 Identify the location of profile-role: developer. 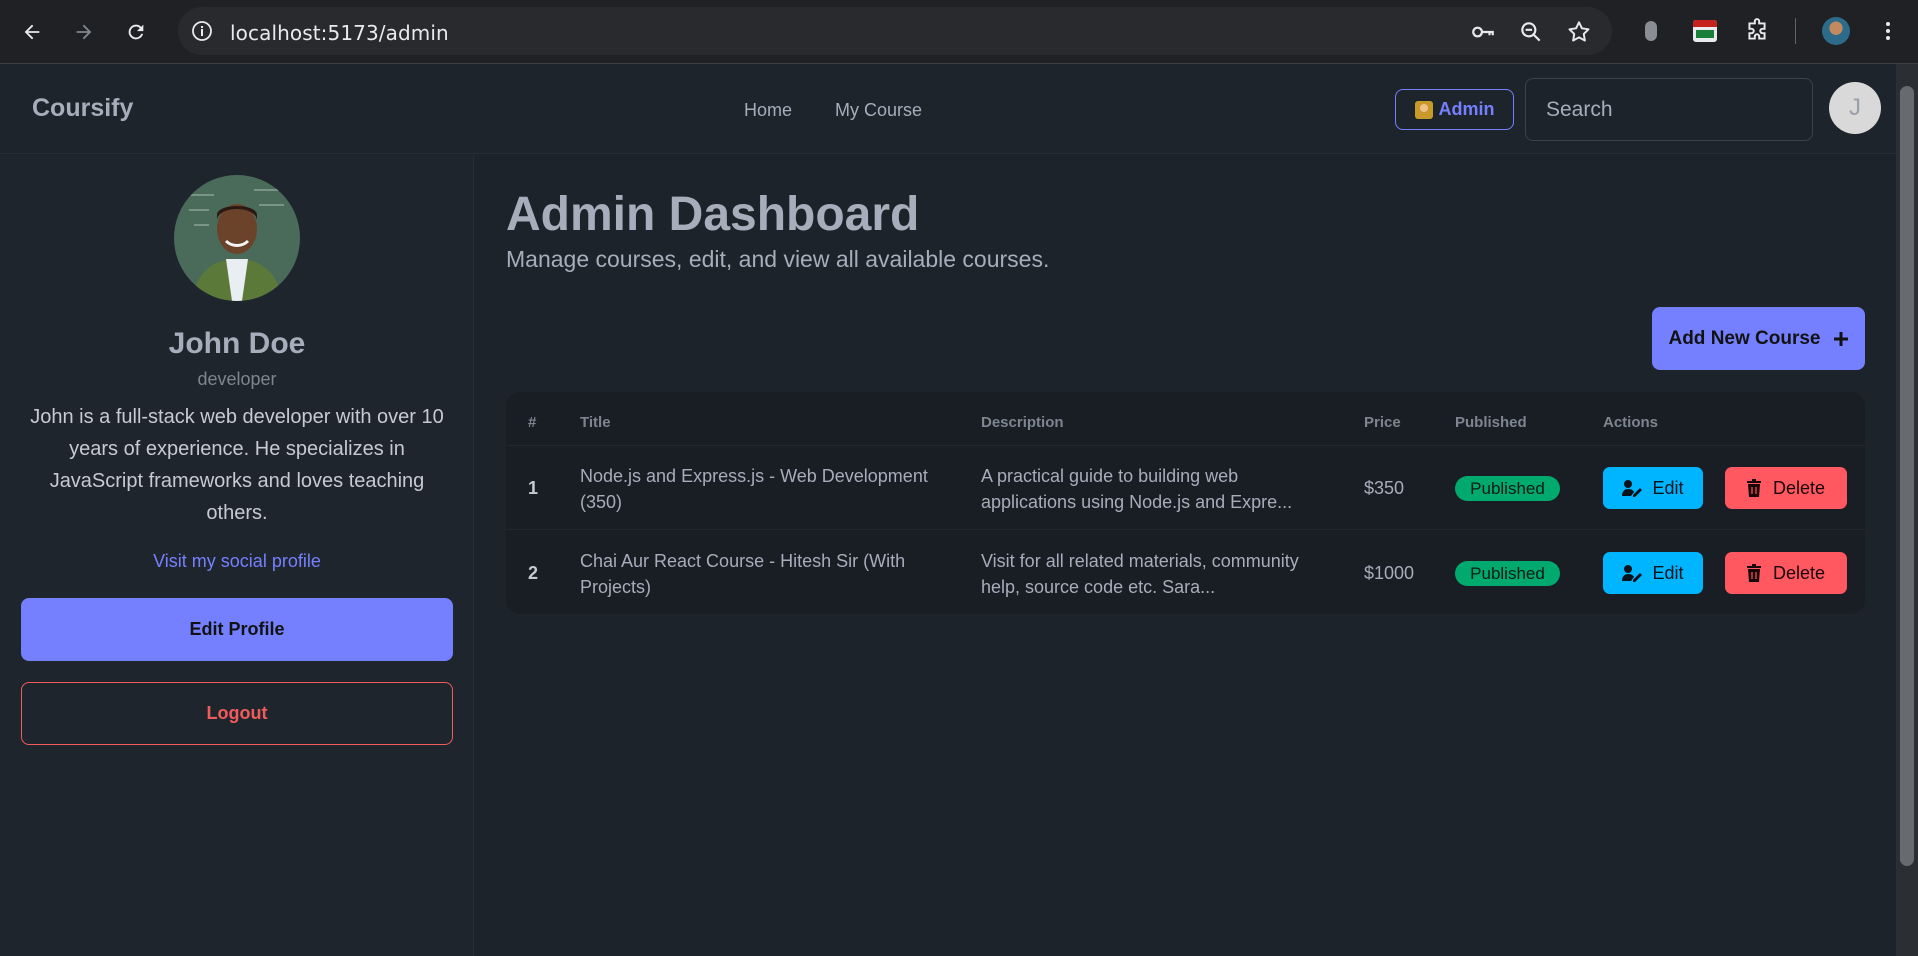
(237, 379).